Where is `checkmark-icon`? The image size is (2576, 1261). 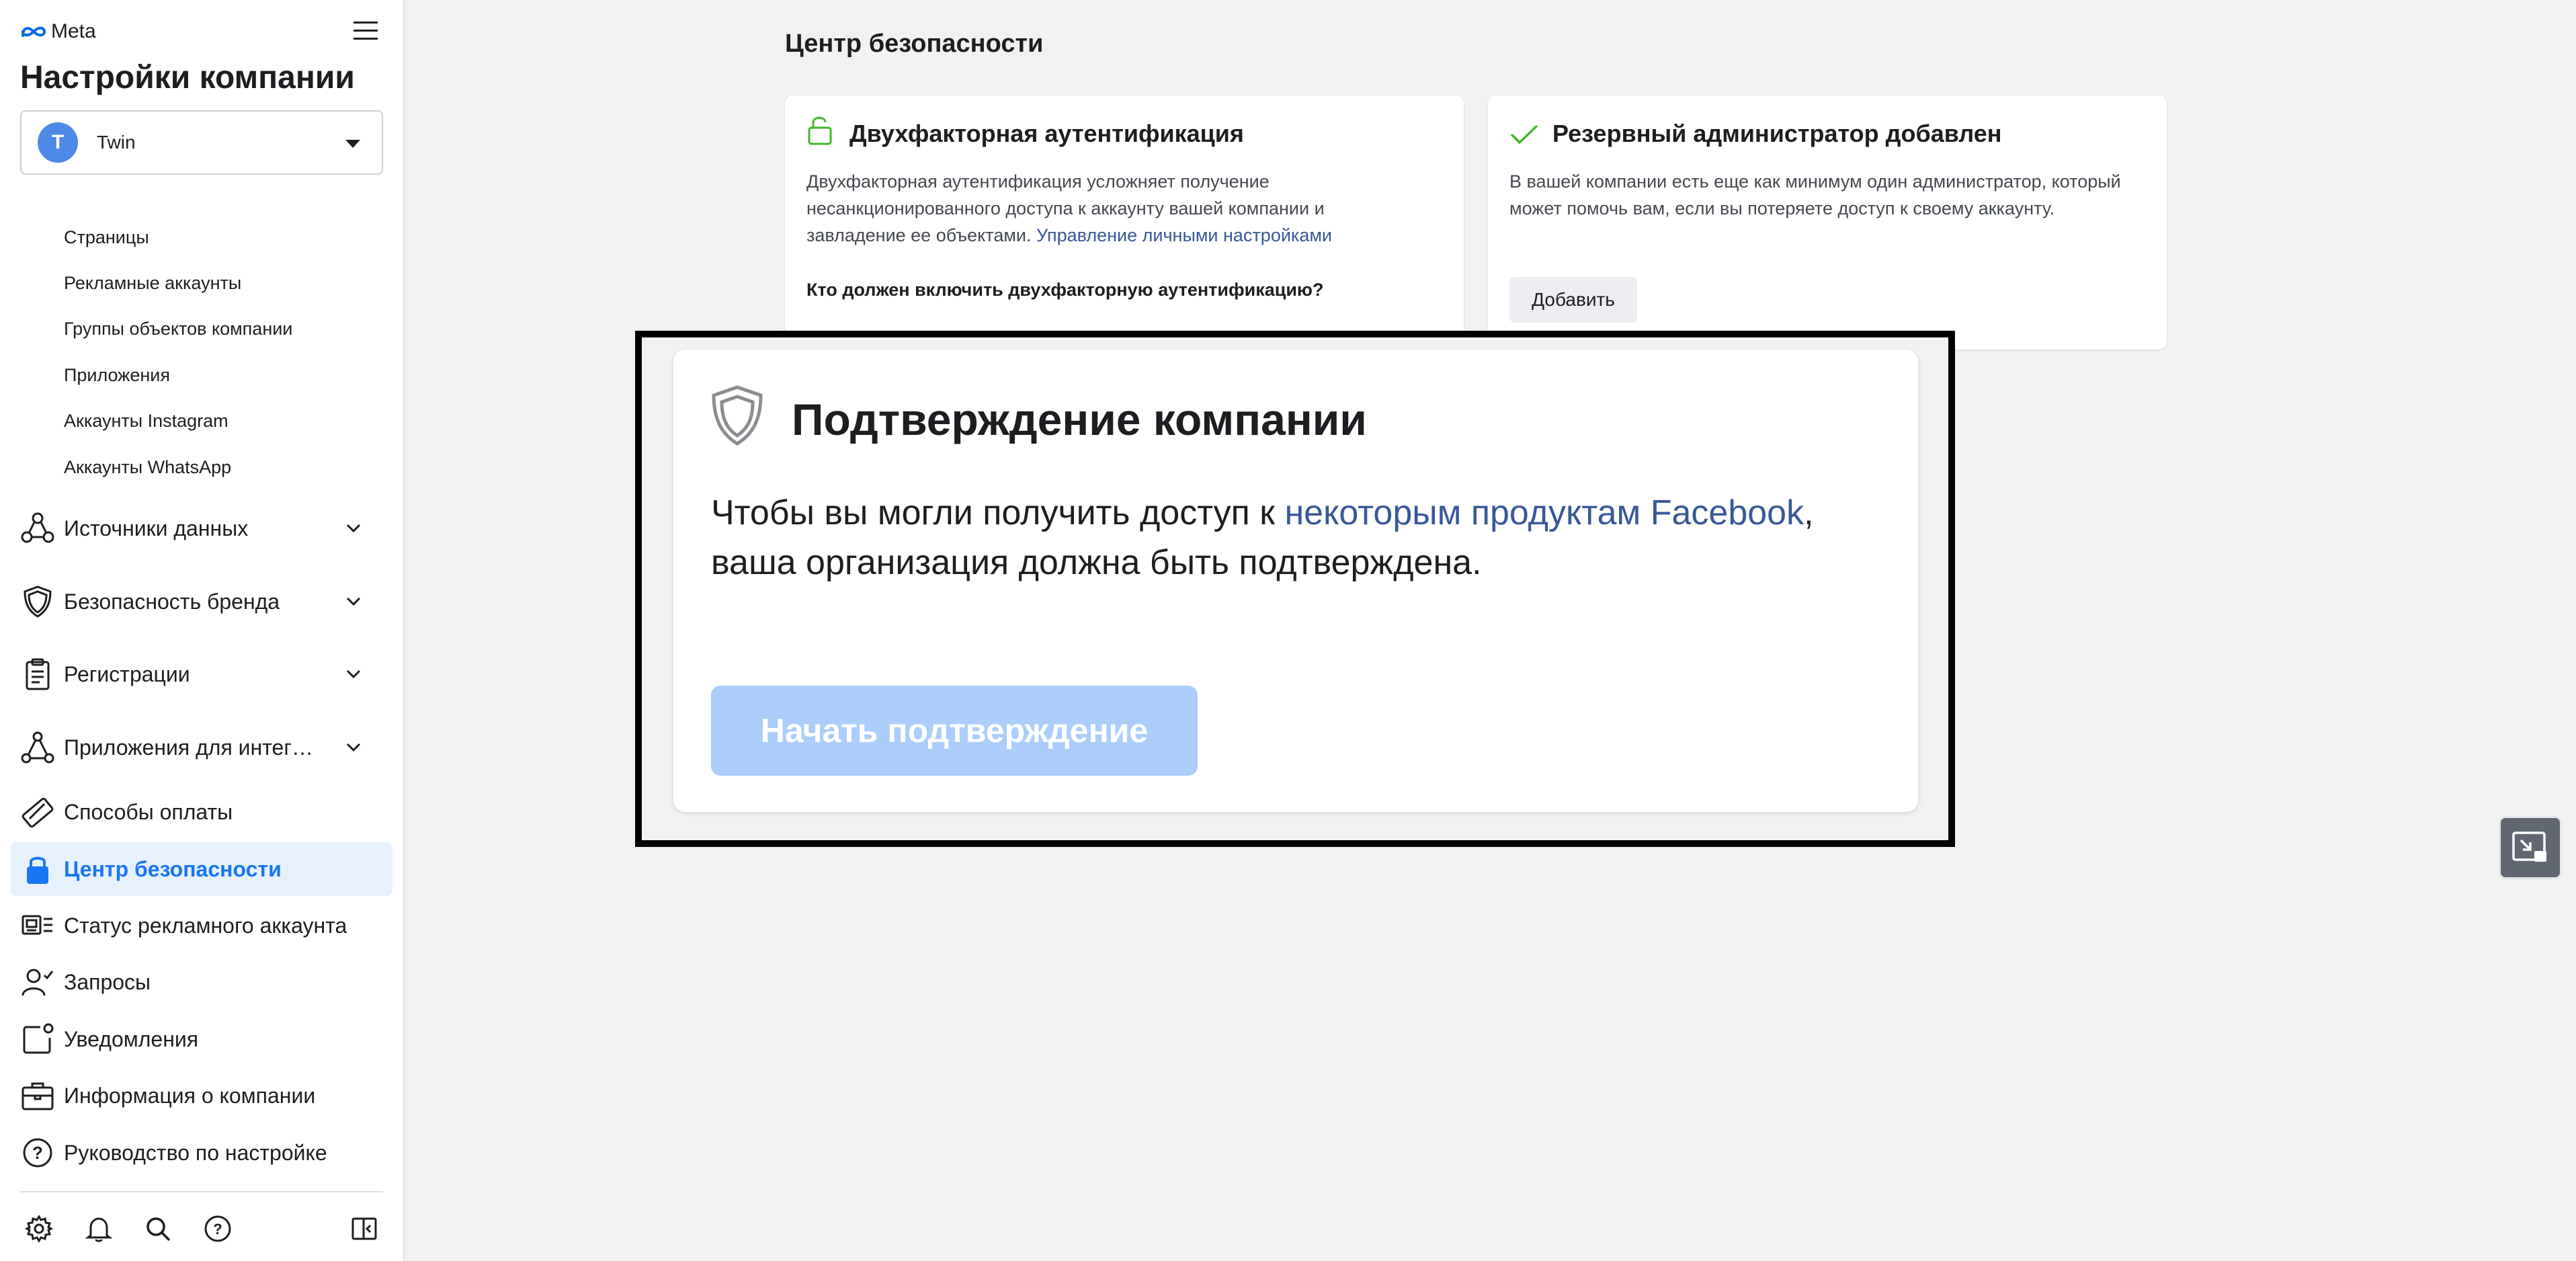
checkmark-icon is located at coordinates (1524, 134).